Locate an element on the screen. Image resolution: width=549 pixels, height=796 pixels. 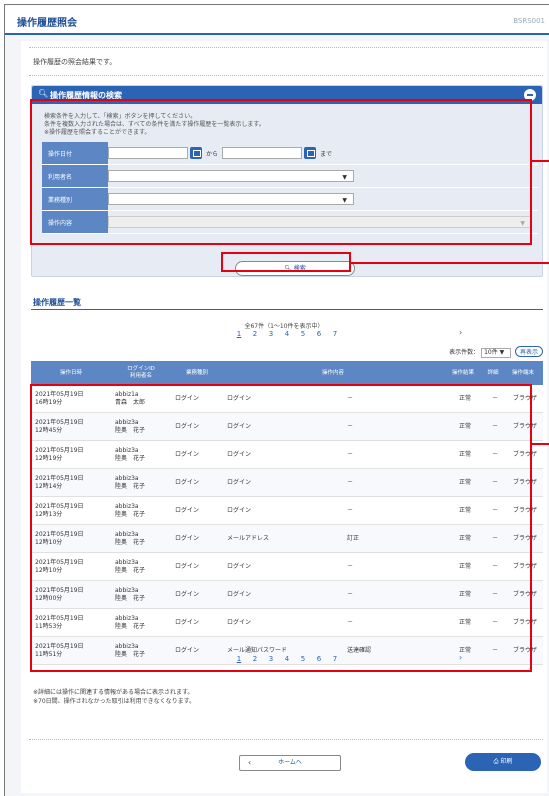
page-link: 4 is located at coordinates (287, 334).